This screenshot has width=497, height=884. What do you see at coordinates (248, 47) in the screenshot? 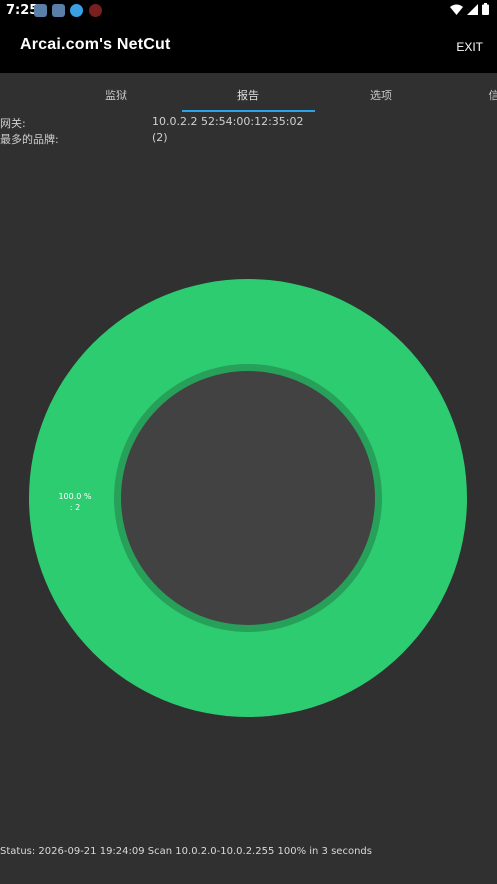
I see `app-bar: Arcai.com's NetCut EXIT` at bounding box center [248, 47].